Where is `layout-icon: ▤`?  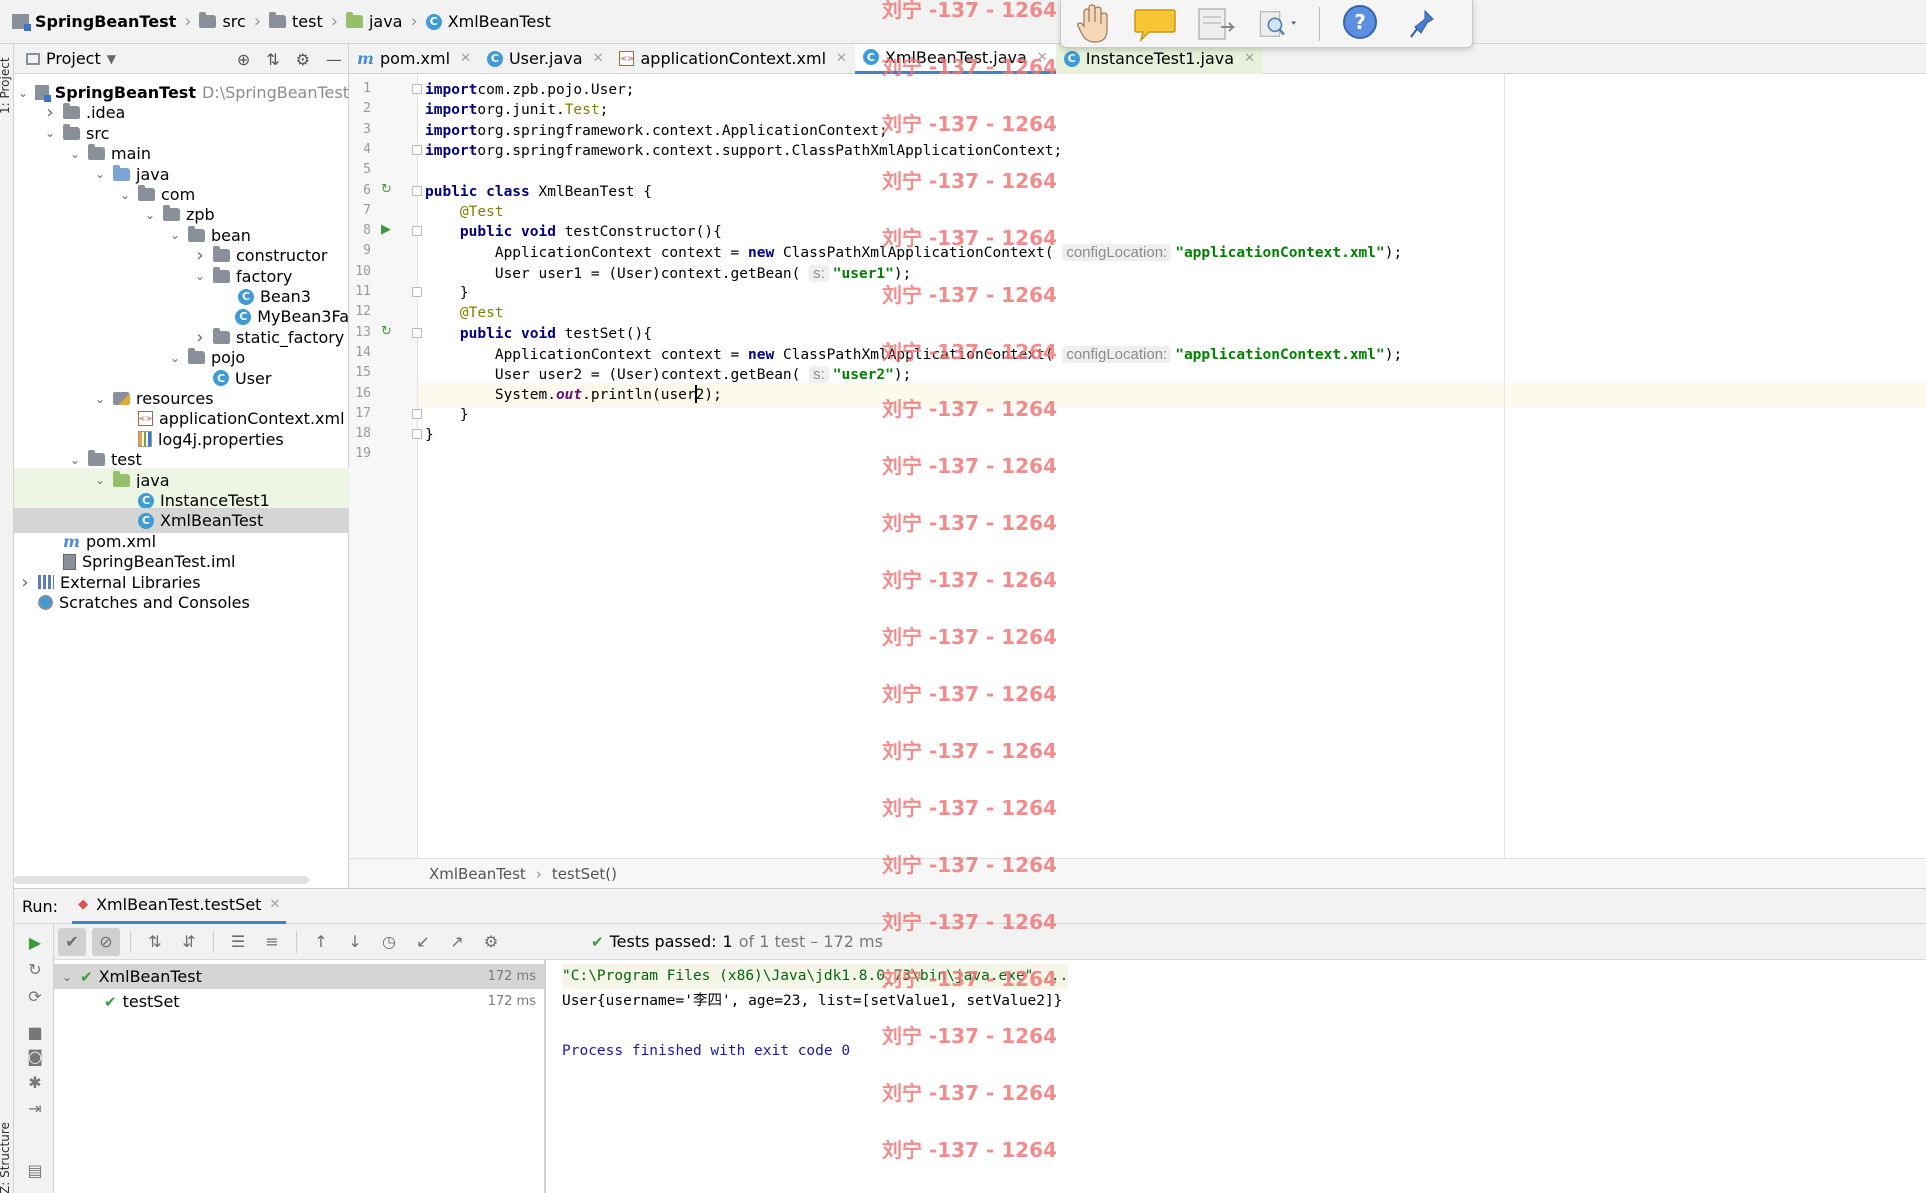 layout-icon: ▤ is located at coordinates (35, 1170).